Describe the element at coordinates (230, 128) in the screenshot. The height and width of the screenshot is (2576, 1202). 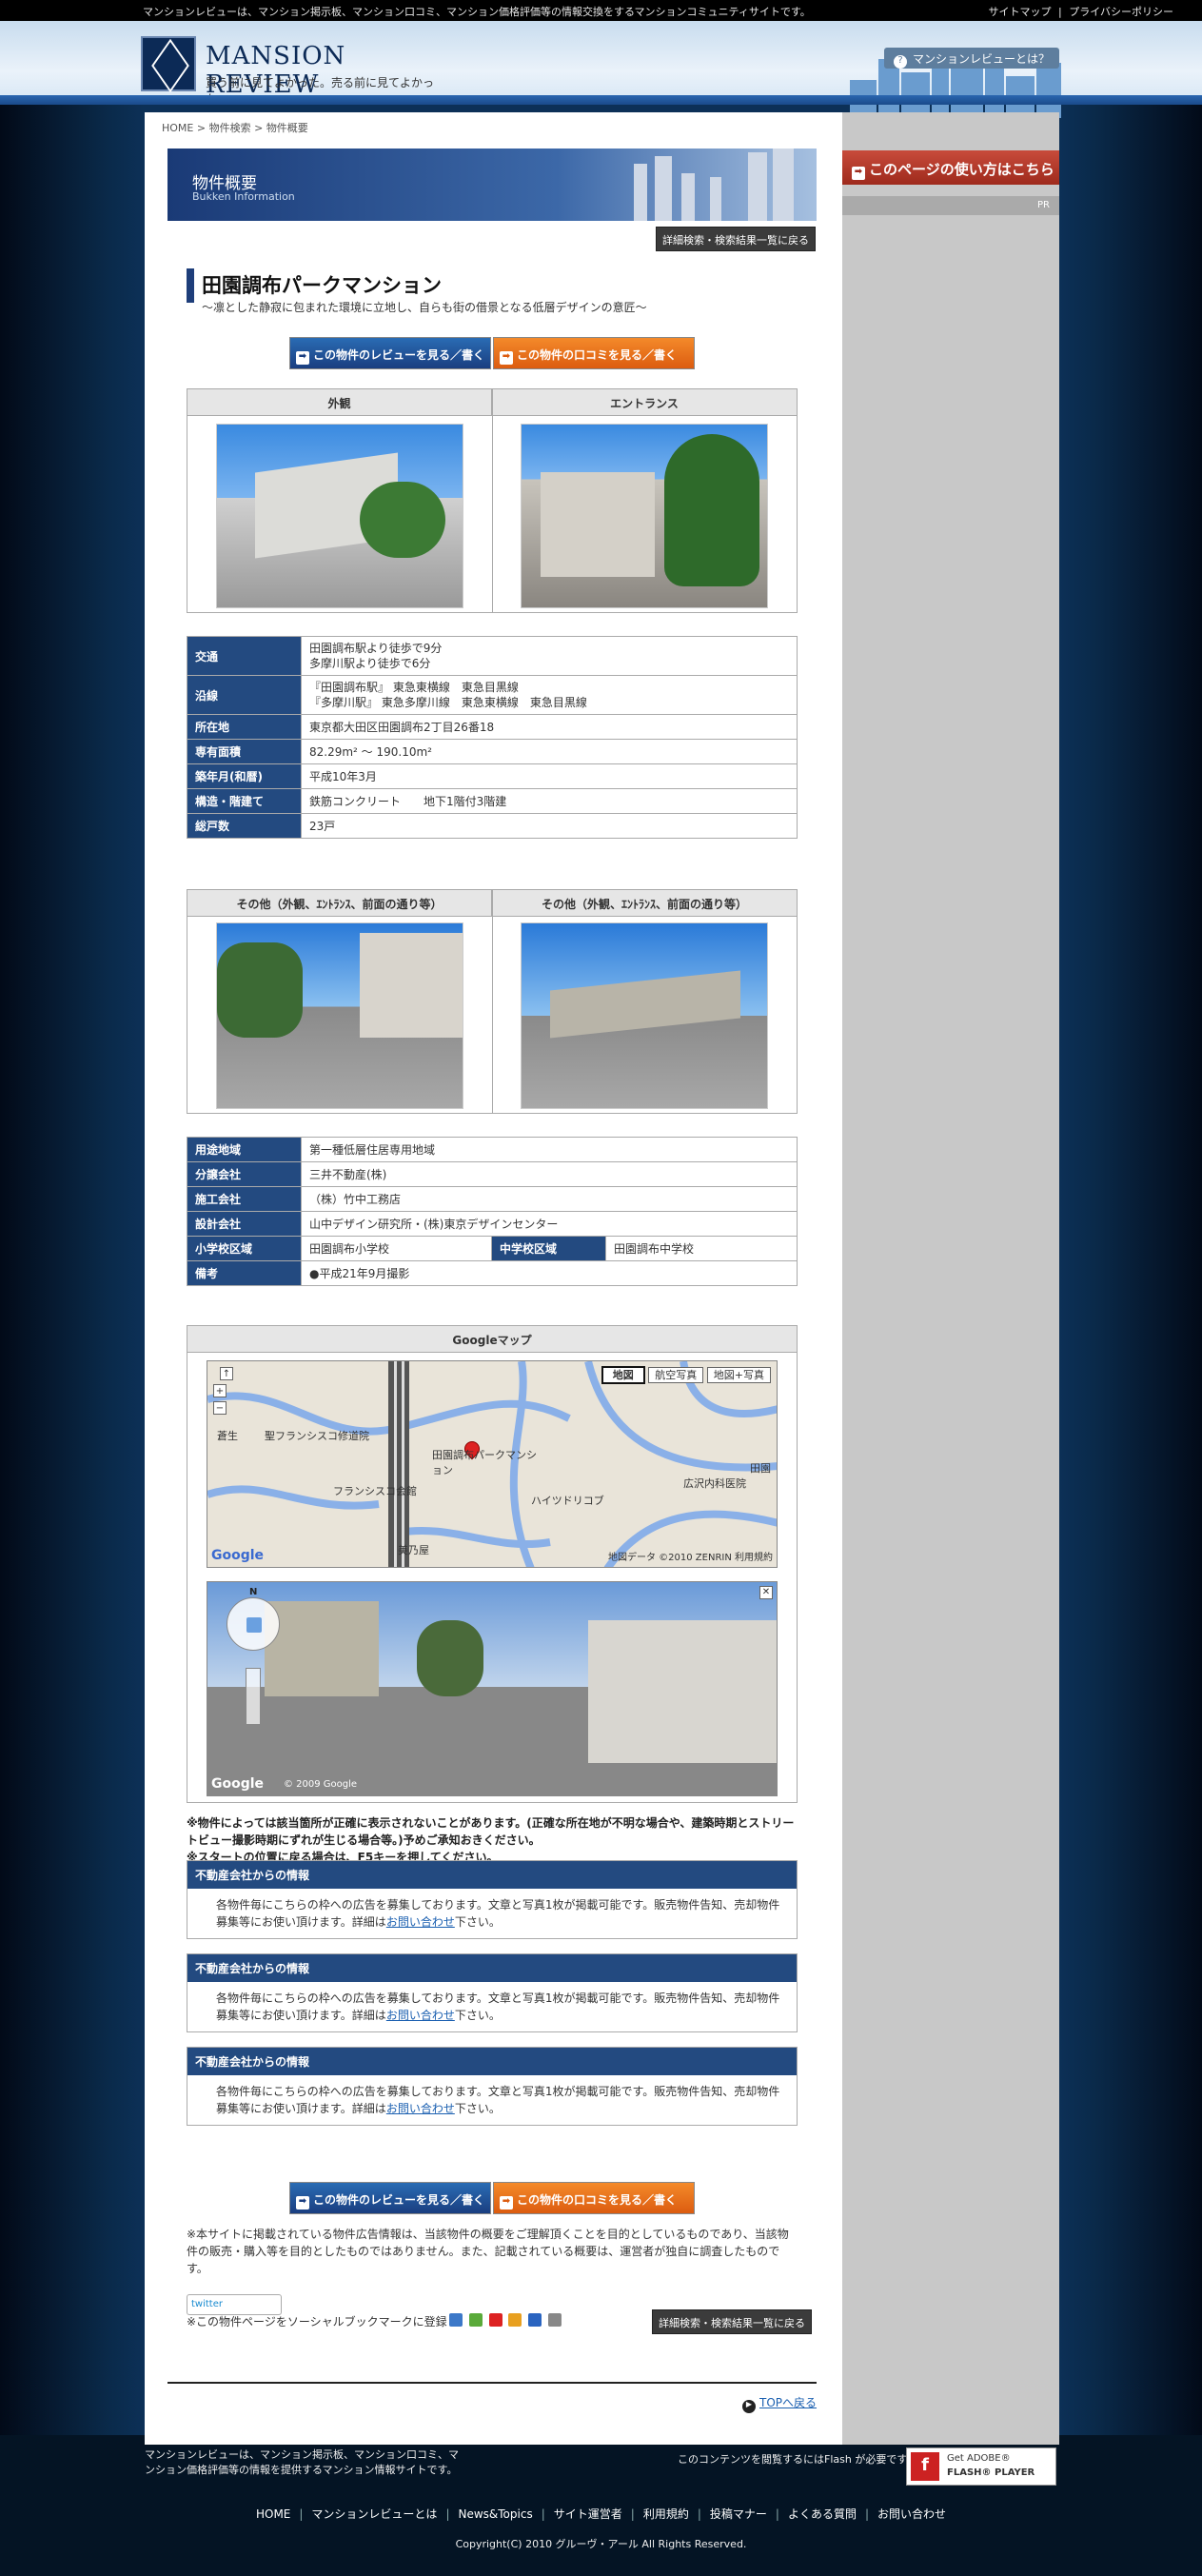
I see `breadcrumb-search: 物件検索` at that location.